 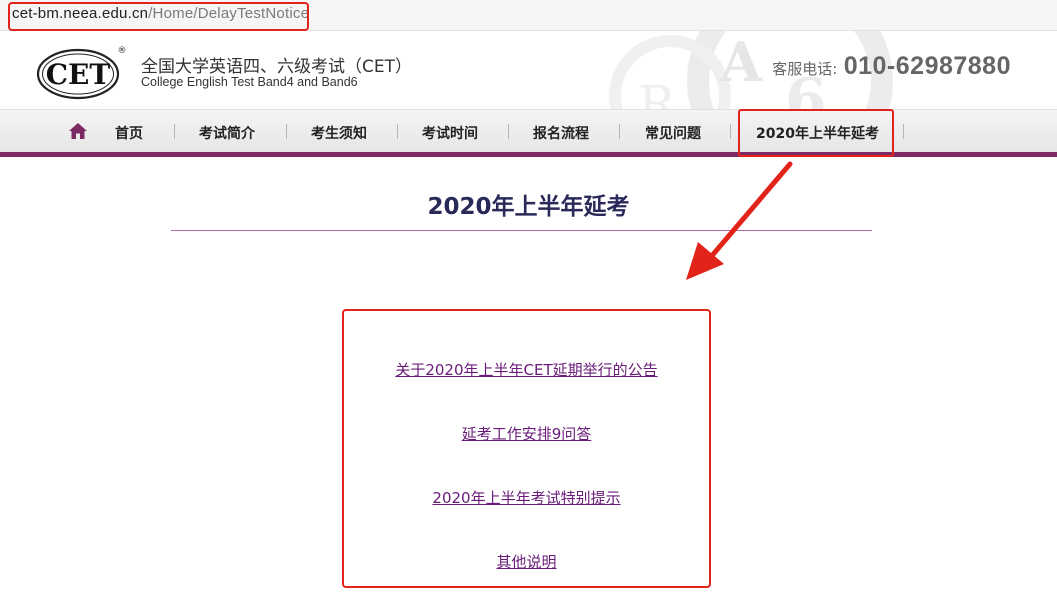 What do you see at coordinates (528, 154) in the screenshot?
I see `nav-accent-bar` at bounding box center [528, 154].